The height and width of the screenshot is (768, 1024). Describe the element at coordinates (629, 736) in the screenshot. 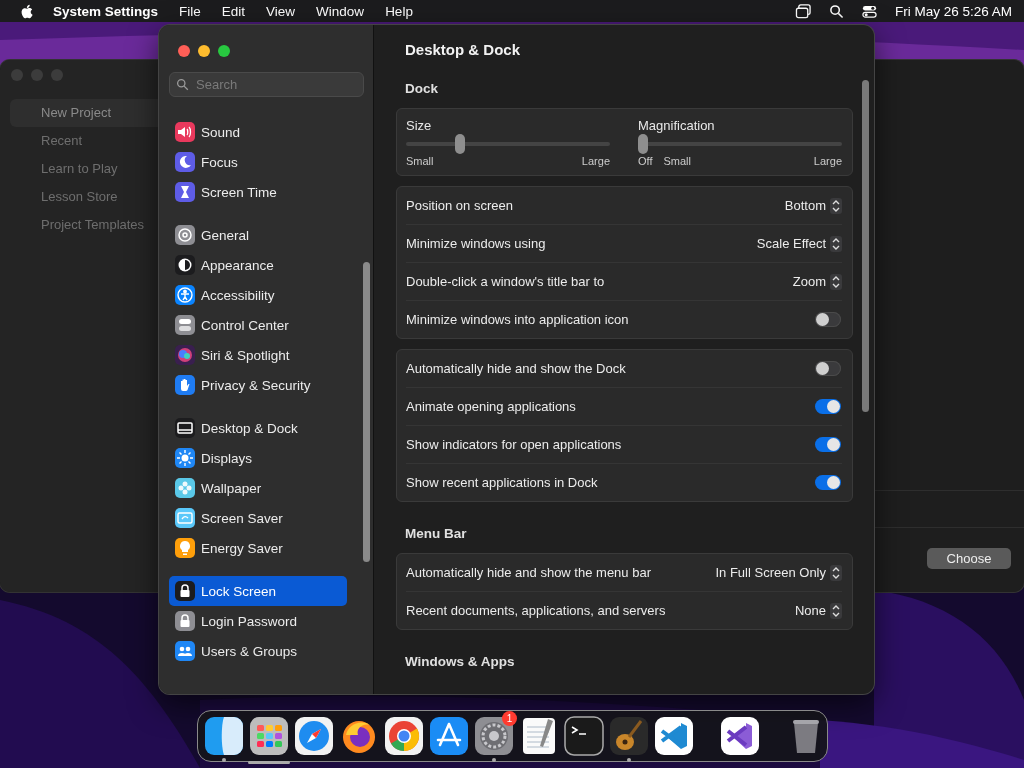

I see `guitar-icon` at that location.